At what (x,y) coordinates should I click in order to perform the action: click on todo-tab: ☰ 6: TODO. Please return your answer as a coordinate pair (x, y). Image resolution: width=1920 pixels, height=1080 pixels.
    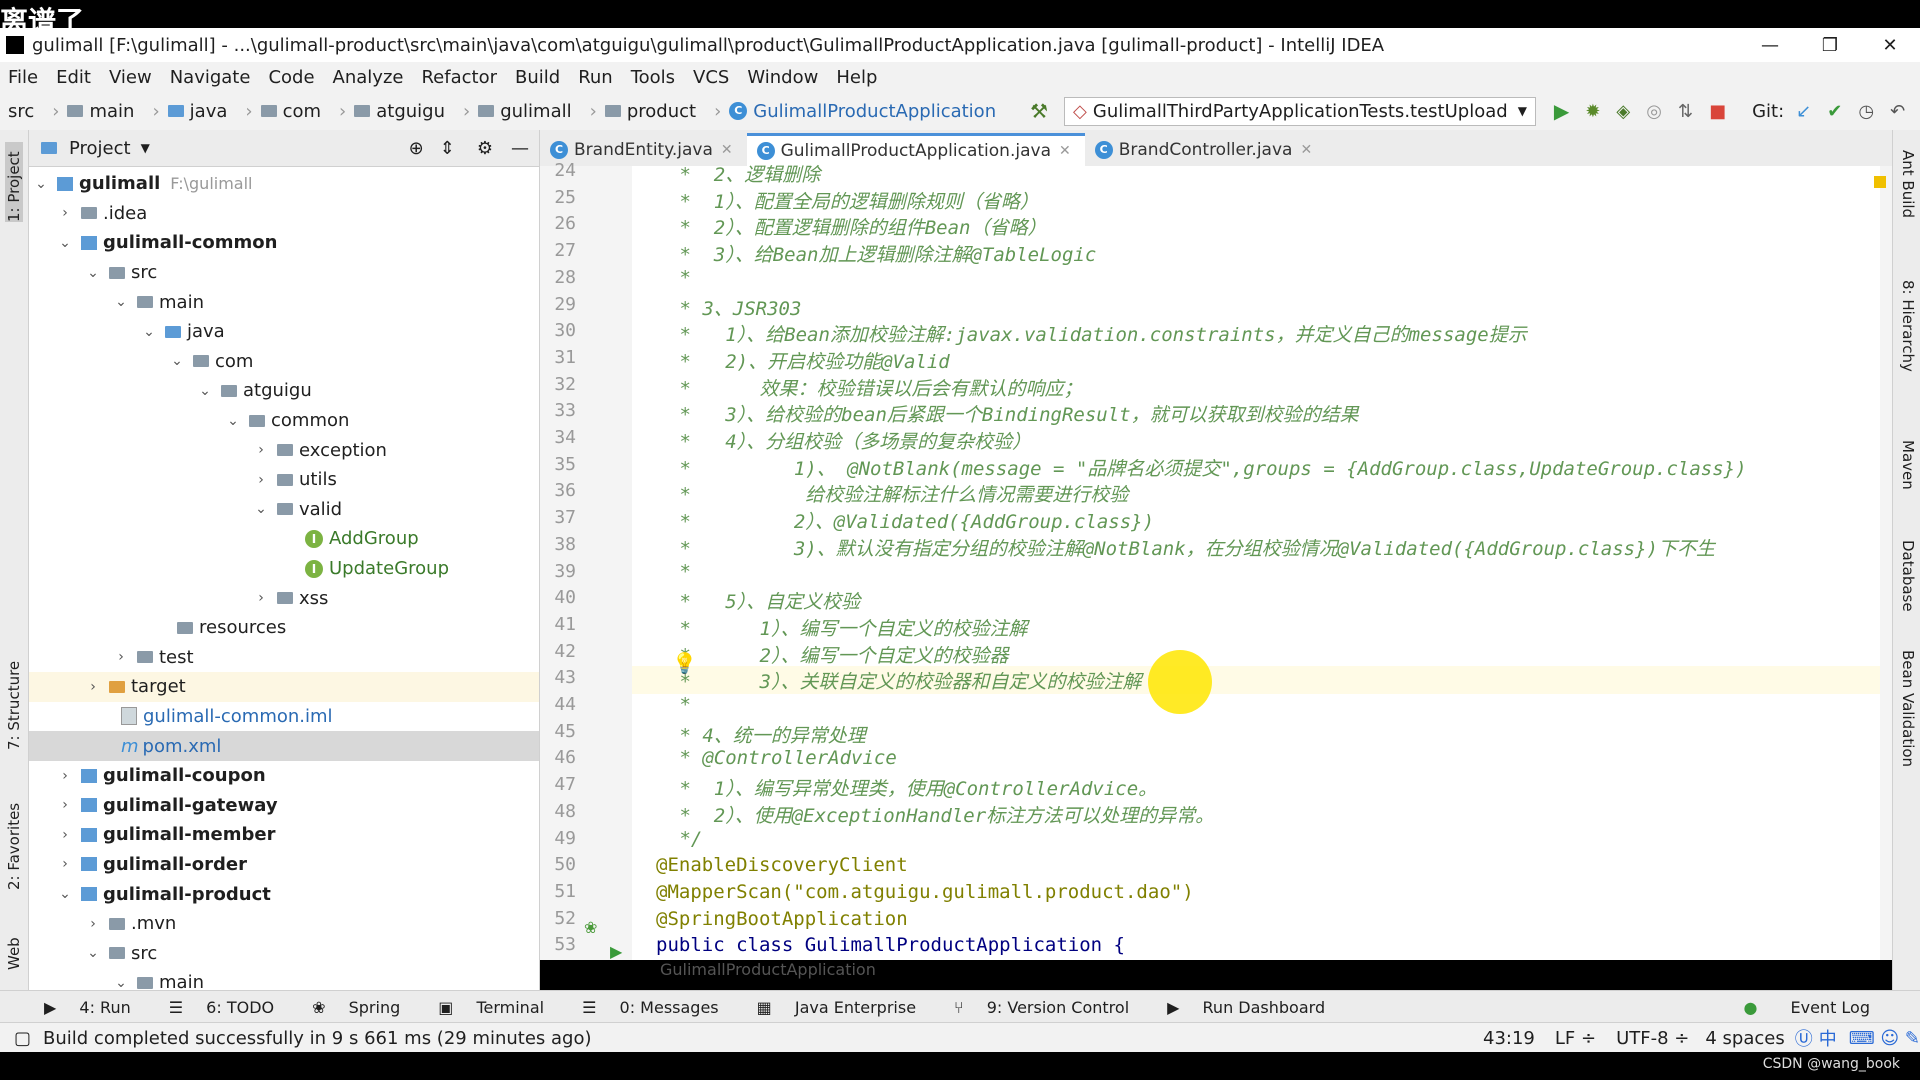
    Looking at the image, I should click on (226, 1007).